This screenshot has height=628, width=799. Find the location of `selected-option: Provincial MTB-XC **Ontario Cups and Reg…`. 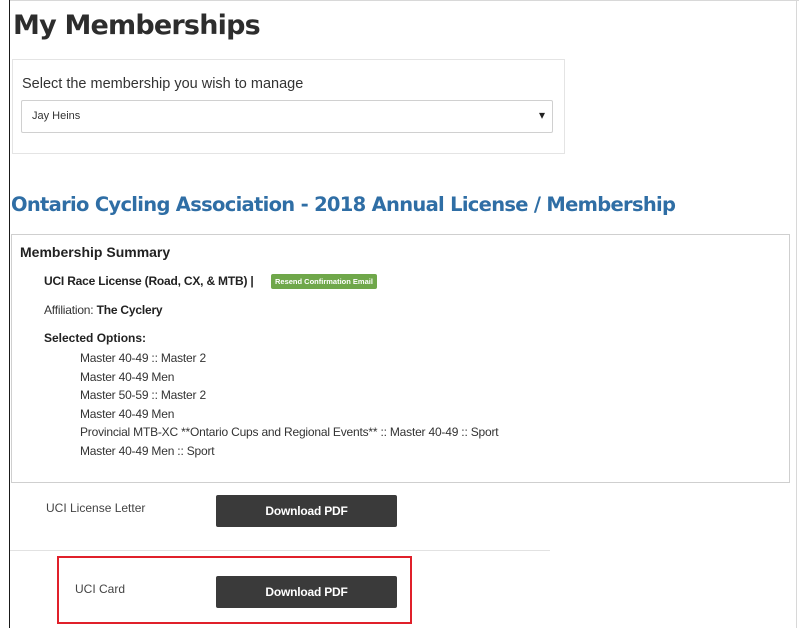

selected-option: Provincial MTB-XC **Ontario Cups and Reg… is located at coordinates (289, 432).